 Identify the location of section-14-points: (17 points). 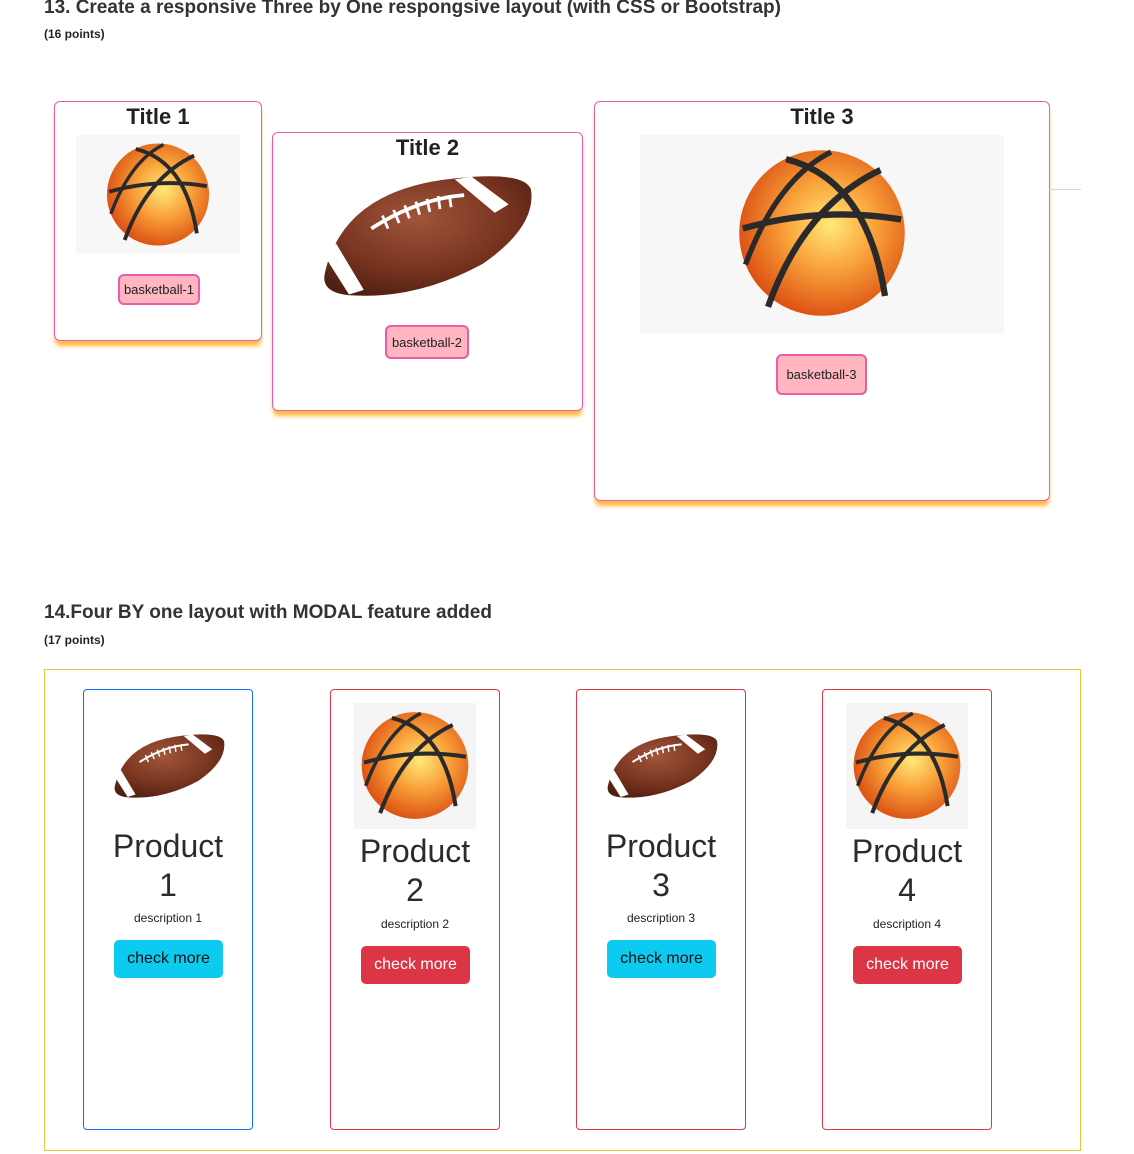
(74, 640).